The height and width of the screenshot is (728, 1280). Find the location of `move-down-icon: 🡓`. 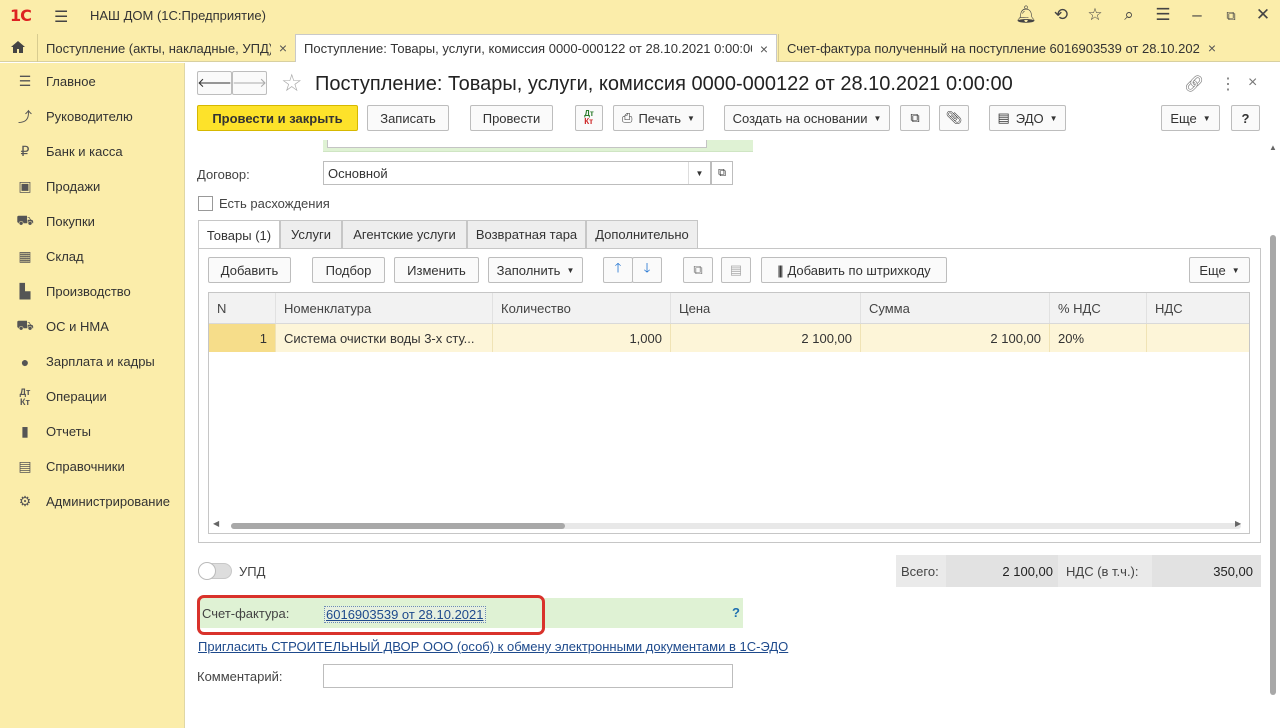

move-down-icon: 🡓 is located at coordinates (647, 270).